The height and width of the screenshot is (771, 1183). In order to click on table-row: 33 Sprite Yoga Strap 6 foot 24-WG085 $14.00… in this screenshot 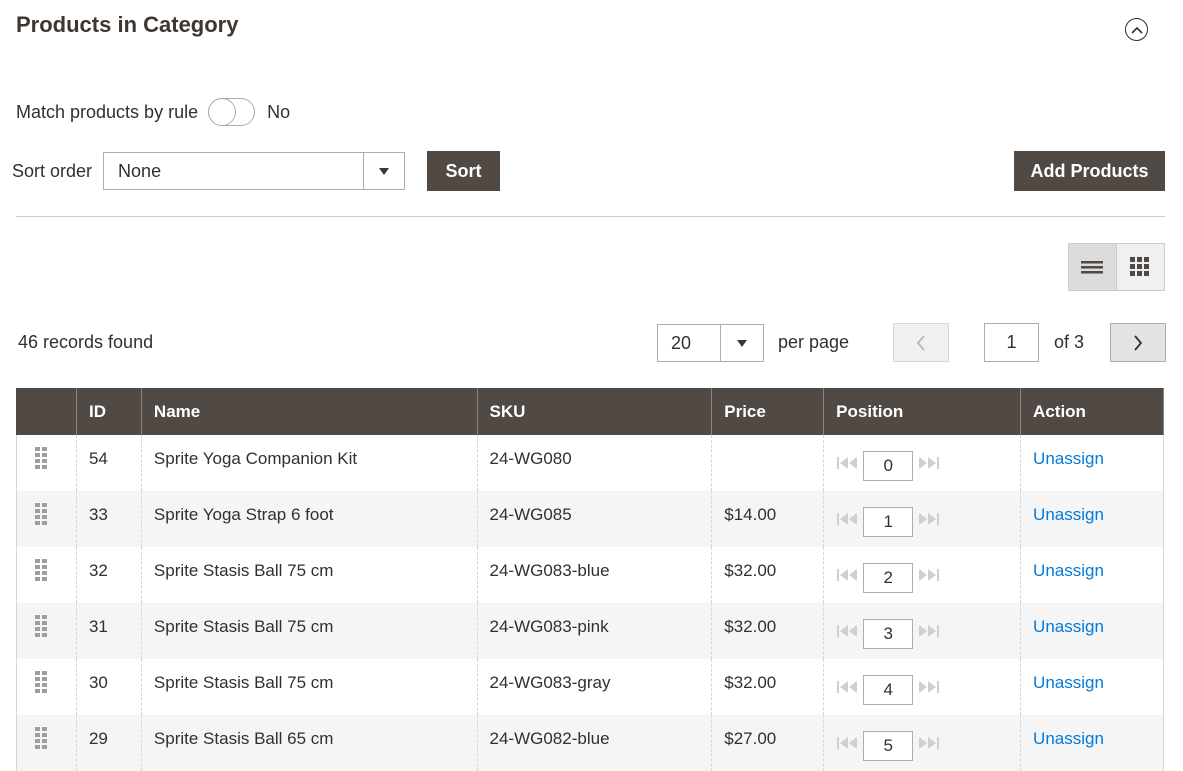, I will do `click(590, 519)`.